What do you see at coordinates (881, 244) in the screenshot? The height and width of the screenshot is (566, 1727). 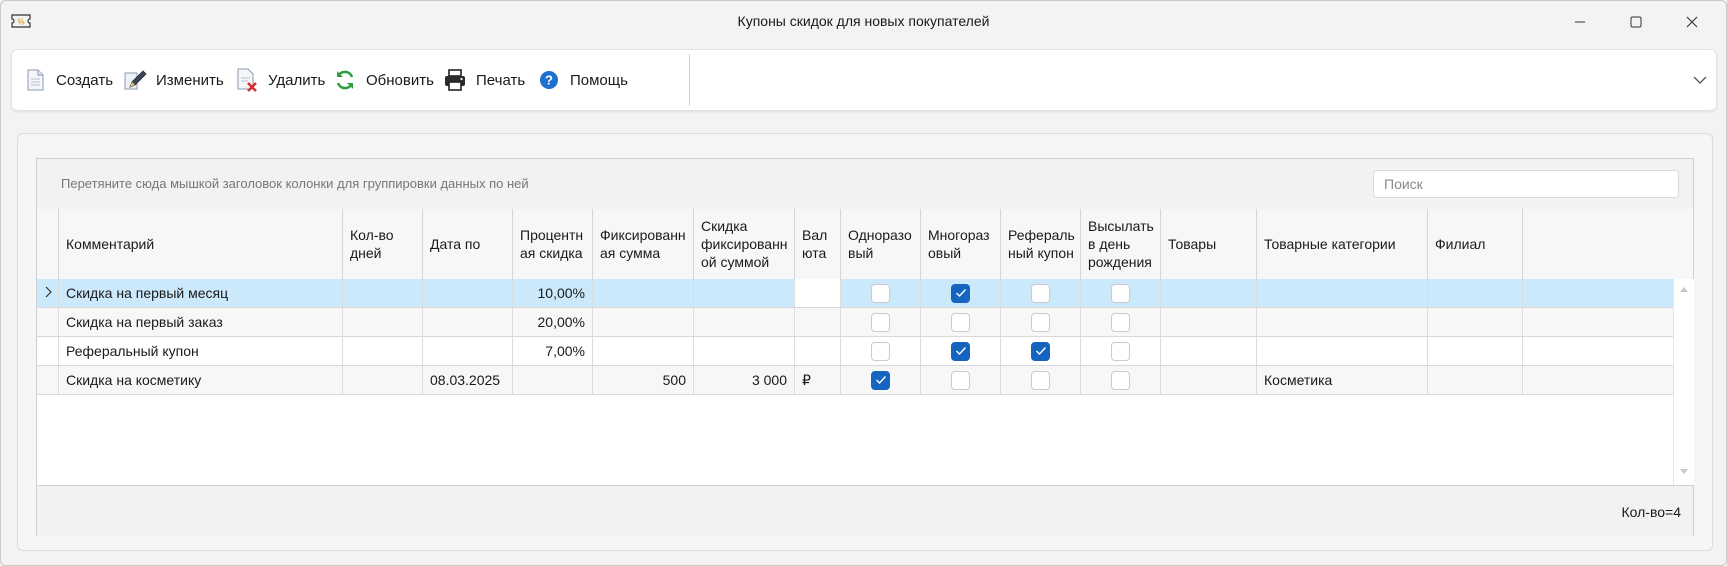 I see `column-header-single-use: Одноразо вый` at bounding box center [881, 244].